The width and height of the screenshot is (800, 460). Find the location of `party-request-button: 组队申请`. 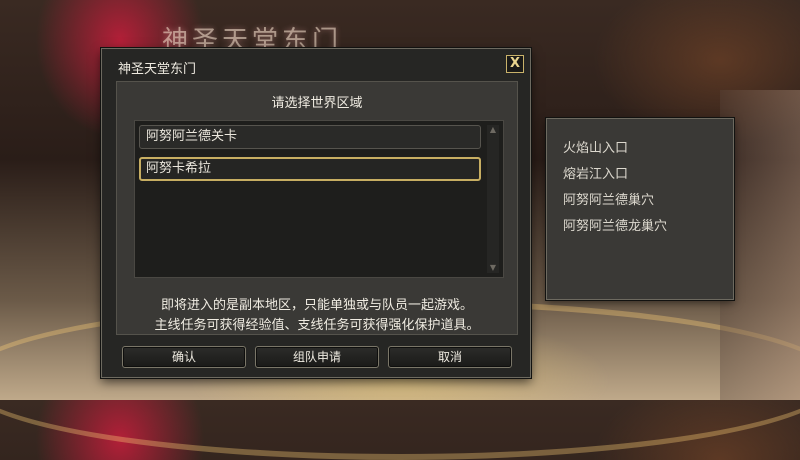

party-request-button: 组队申请 is located at coordinates (317, 357).